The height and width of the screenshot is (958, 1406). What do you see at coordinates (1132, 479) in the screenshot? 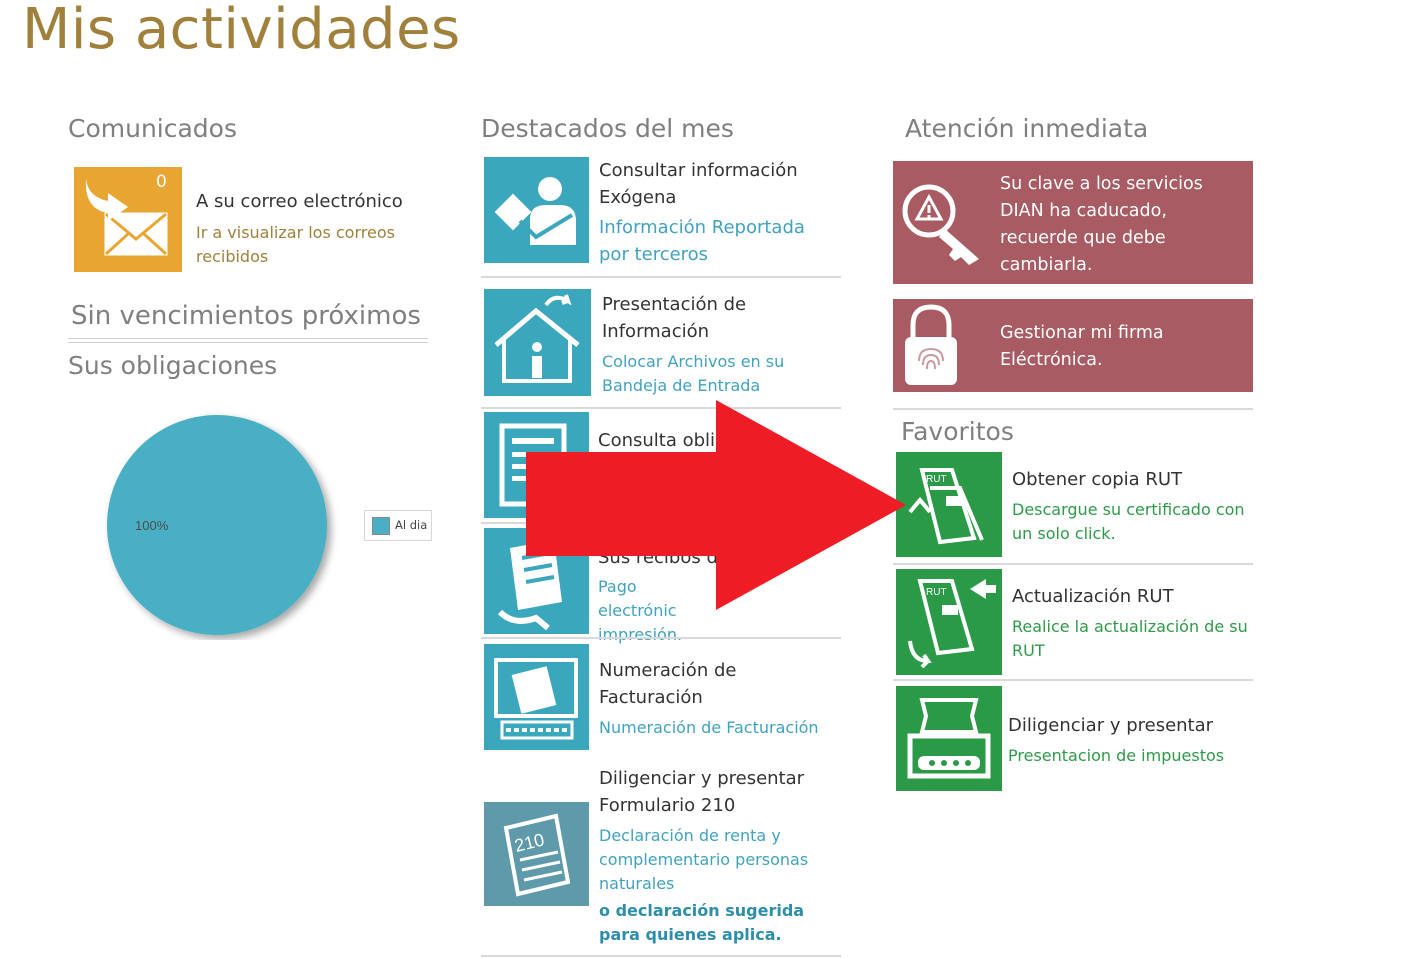
I see `rut-copia-title: Obtener copia RUT` at bounding box center [1132, 479].